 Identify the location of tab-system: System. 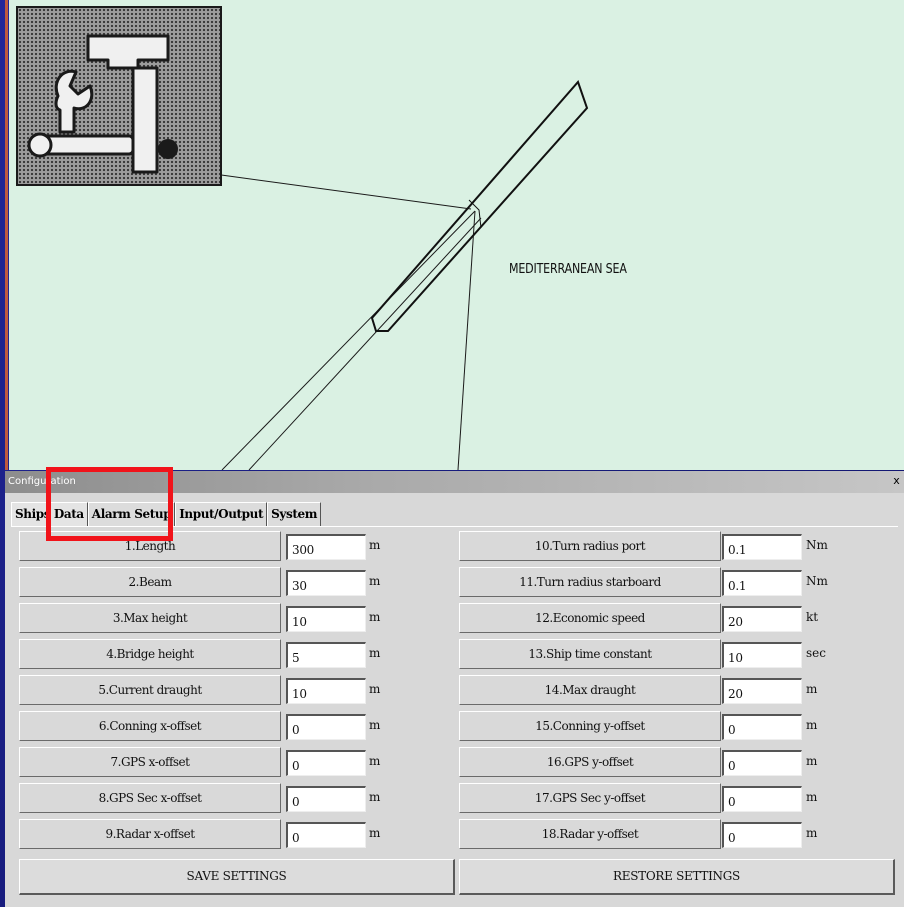
(294, 514).